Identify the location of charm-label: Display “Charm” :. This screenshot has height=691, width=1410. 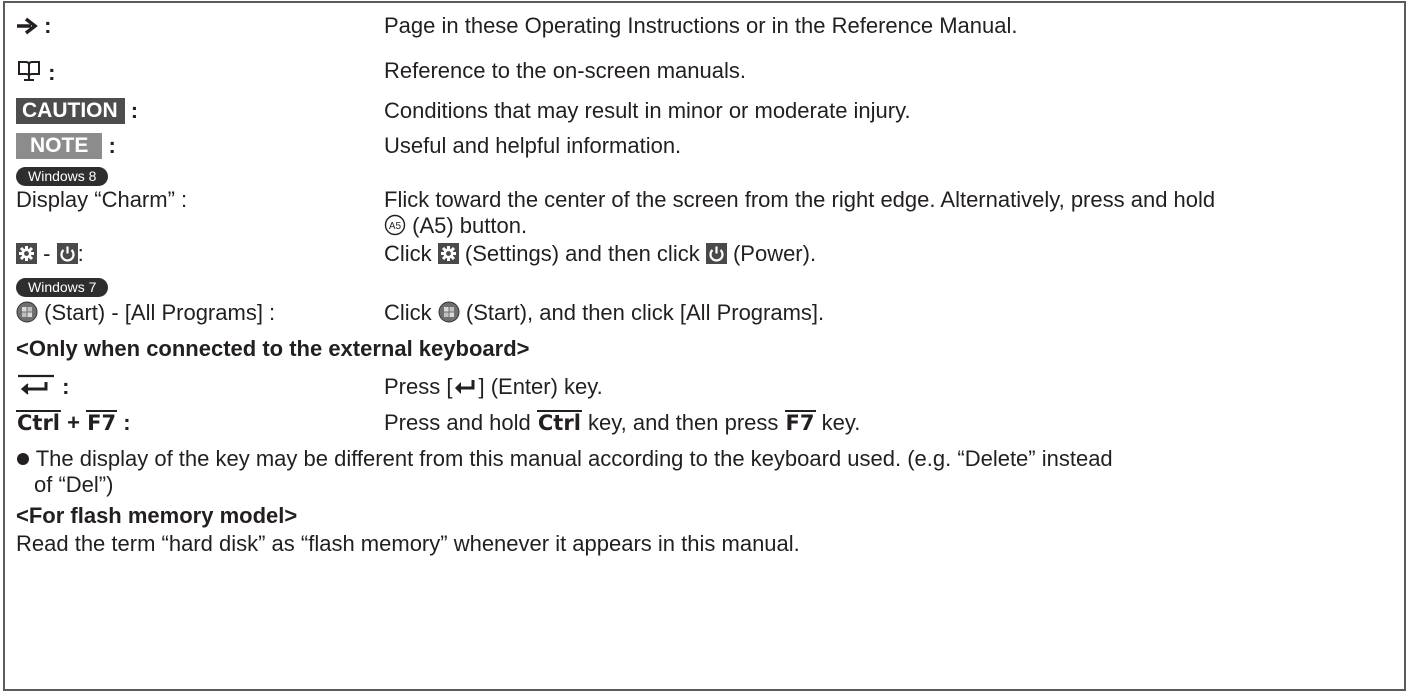
(102, 199).